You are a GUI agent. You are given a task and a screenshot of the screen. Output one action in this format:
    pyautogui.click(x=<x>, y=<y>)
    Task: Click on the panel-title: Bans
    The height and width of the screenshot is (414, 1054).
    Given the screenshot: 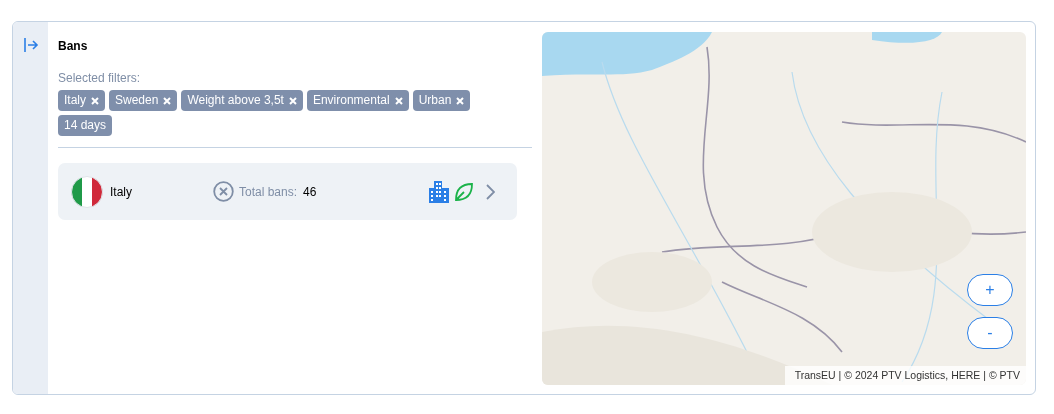 What is the action you would take?
    pyautogui.click(x=73, y=46)
    